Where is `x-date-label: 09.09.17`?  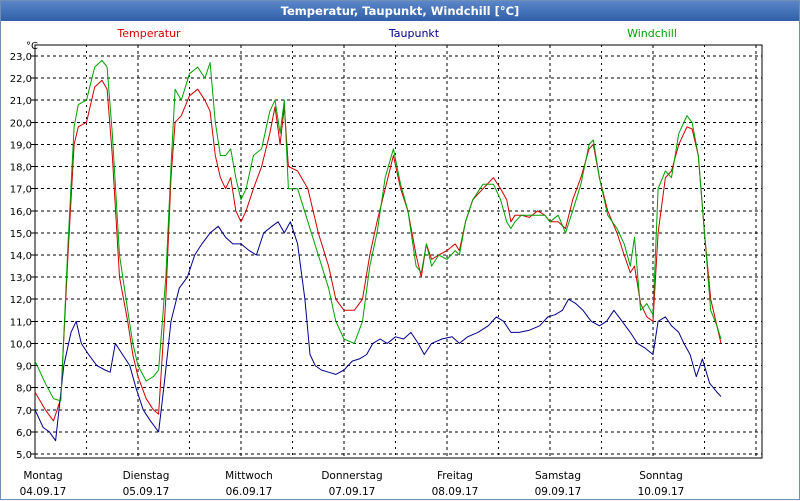 x-date-label: 09.09.17 is located at coordinates (558, 492).